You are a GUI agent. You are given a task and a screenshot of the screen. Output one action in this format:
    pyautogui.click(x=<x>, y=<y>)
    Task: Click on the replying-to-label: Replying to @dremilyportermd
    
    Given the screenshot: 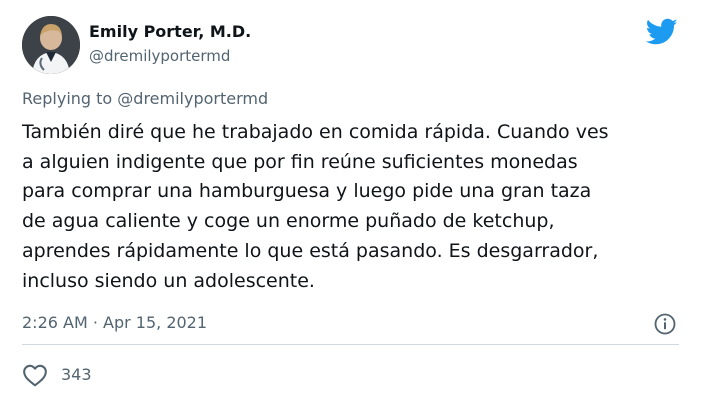 What is the action you would take?
    pyautogui.click(x=145, y=98)
    